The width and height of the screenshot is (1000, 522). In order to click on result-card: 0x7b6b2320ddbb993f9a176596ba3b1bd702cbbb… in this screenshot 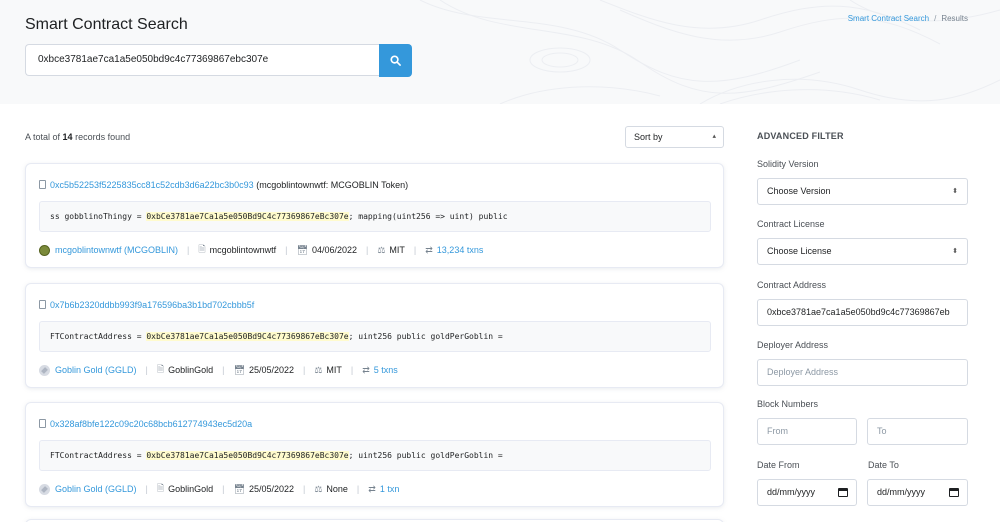, I will do `click(374, 335)`.